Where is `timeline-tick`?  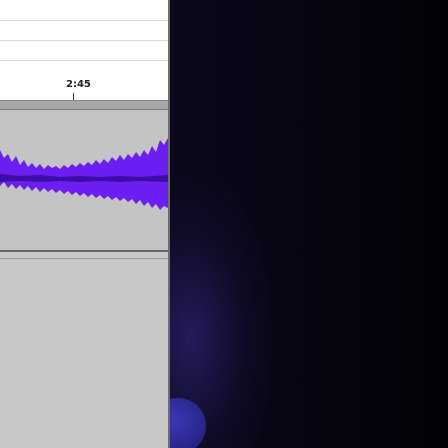
timeline-tick is located at coordinates (73, 96).